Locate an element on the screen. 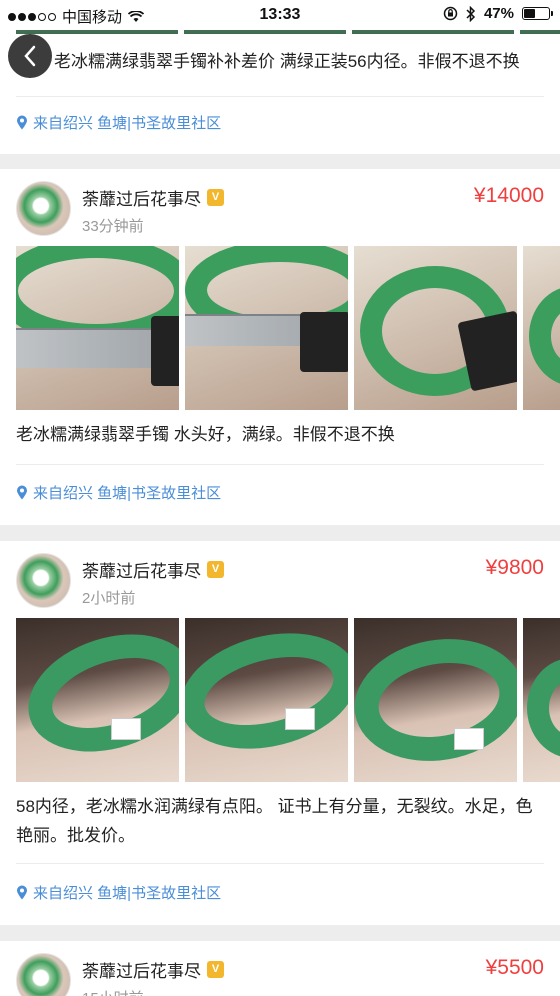 This screenshot has width=560, height=996. price: ¥14000 is located at coordinates (508, 195).